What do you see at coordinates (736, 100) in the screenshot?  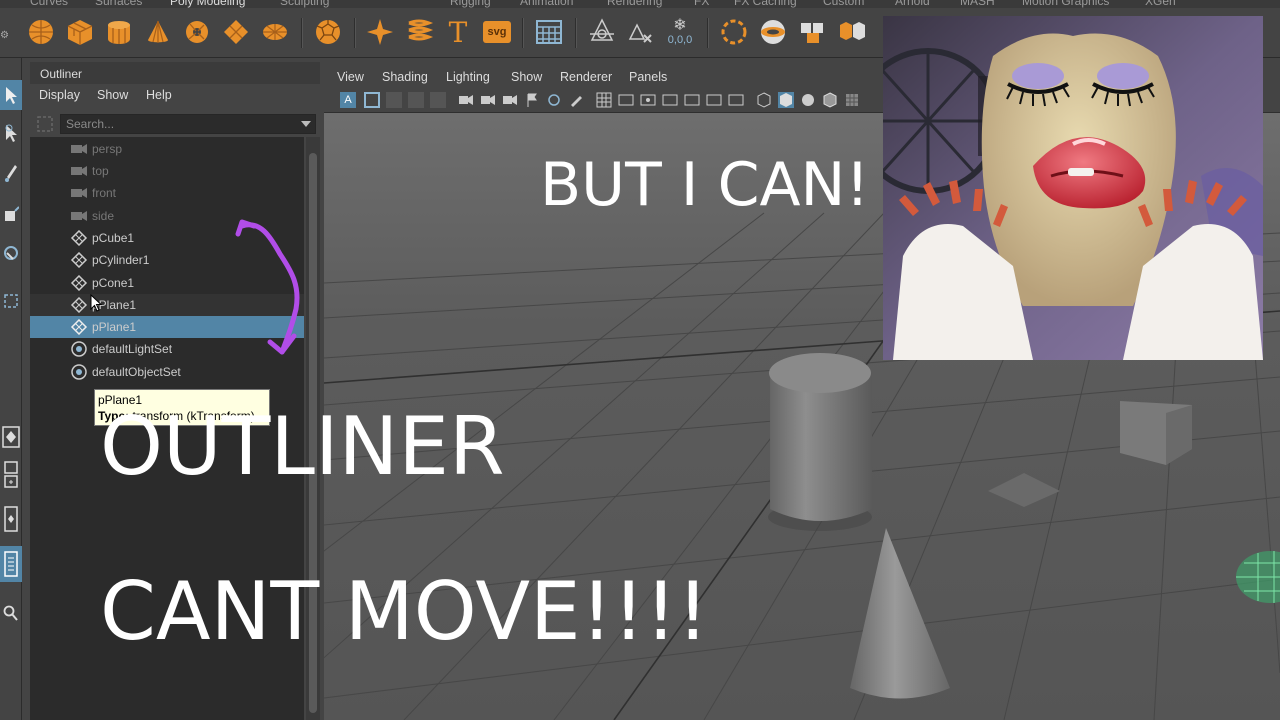 I see `safe-title-icon` at bounding box center [736, 100].